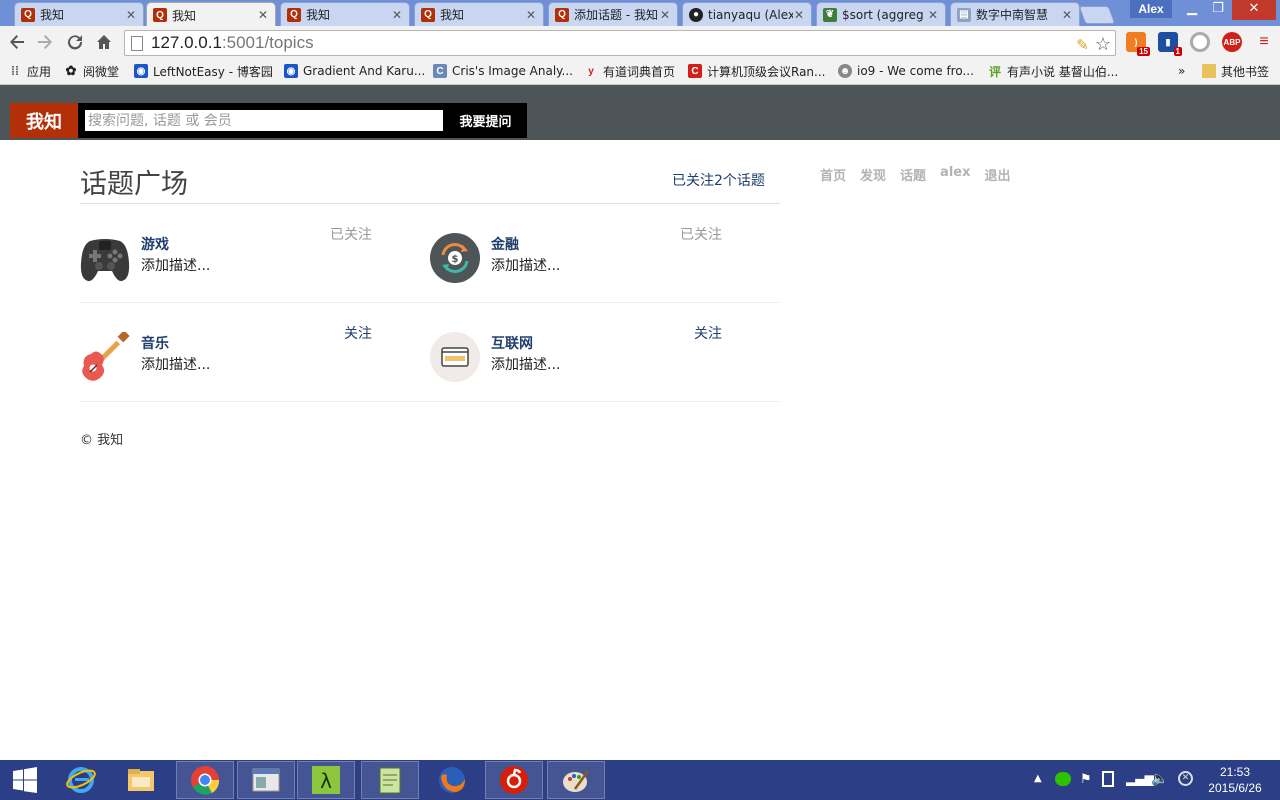  Describe the element at coordinates (1097, 15) in the screenshot. I see `new-tab-button` at that location.